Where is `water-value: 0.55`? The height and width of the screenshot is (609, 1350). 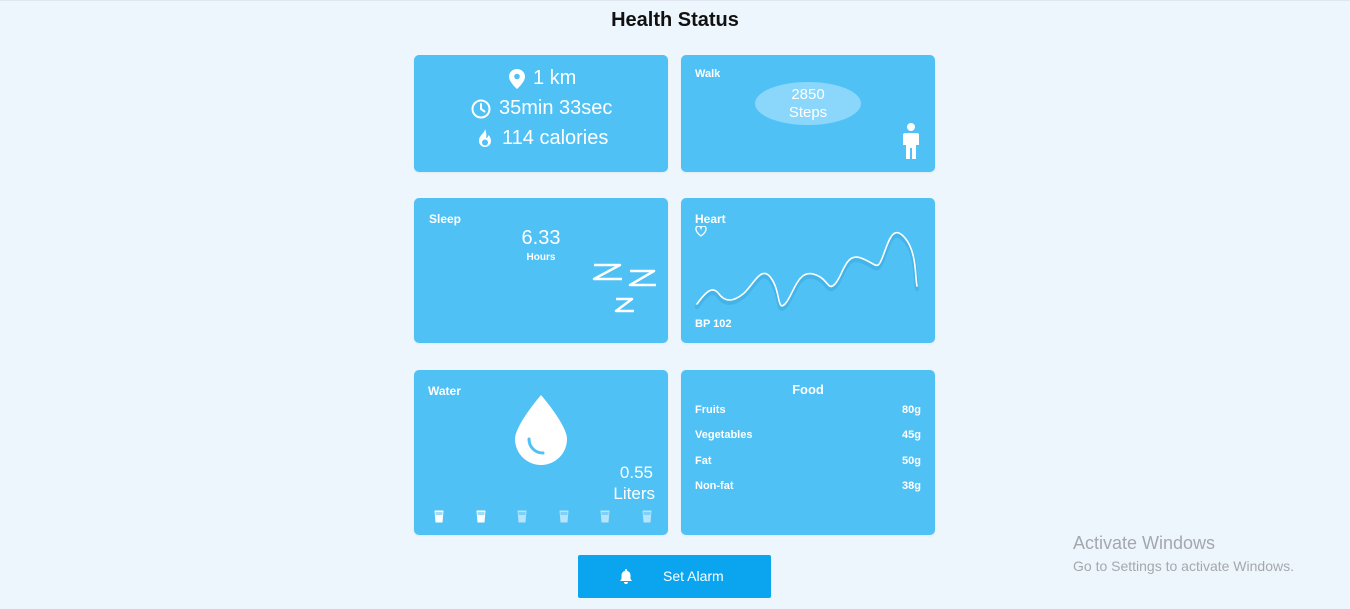
water-value: 0.55 is located at coordinates (636, 472).